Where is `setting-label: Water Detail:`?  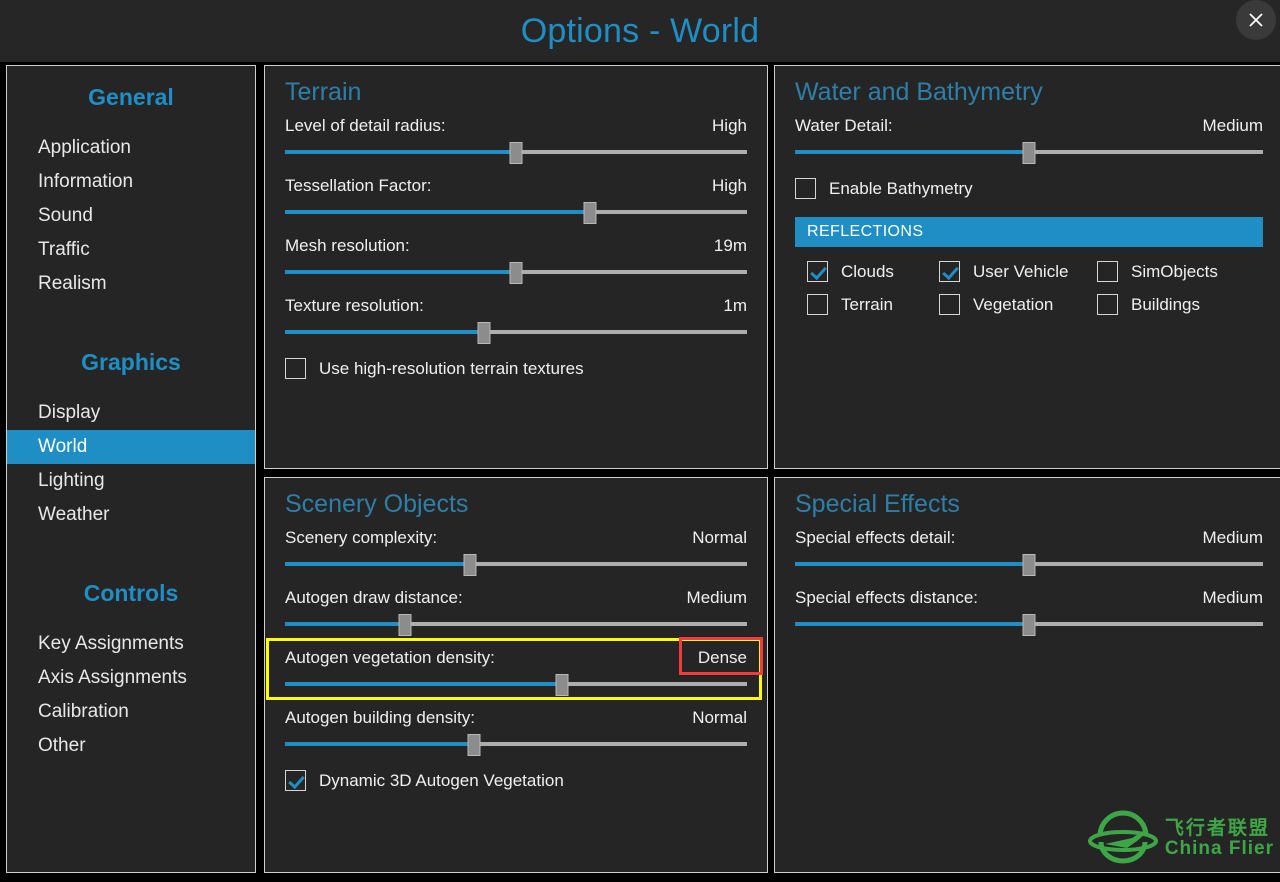 setting-label: Water Detail: is located at coordinates (844, 125).